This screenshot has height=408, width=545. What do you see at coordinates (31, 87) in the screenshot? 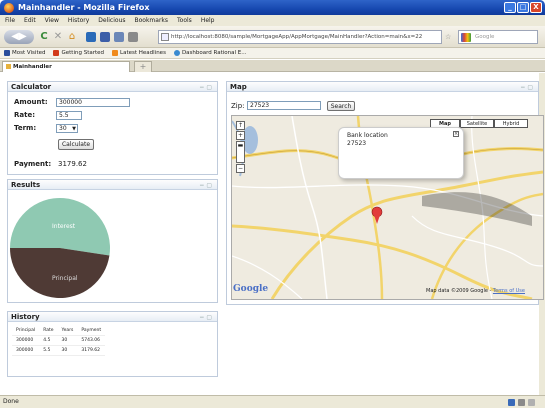
I see `calculator-title: Calculator` at bounding box center [31, 87].